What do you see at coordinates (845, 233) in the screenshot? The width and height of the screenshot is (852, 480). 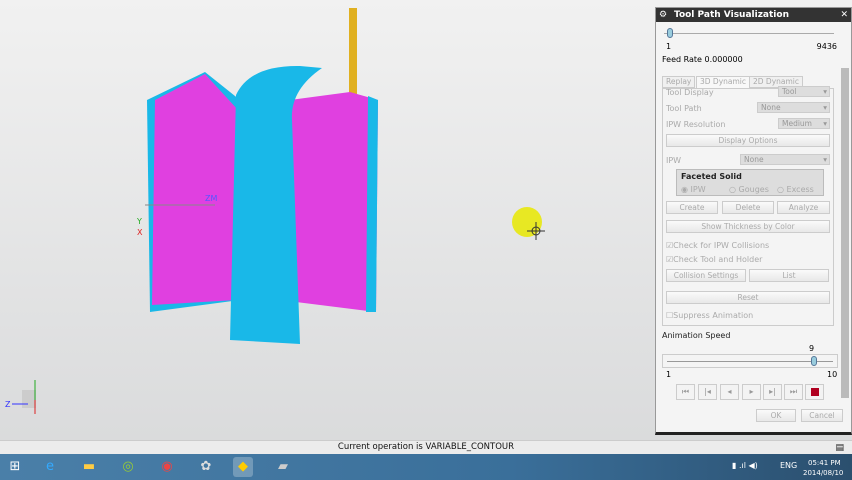 I see `scrollbar` at bounding box center [845, 233].